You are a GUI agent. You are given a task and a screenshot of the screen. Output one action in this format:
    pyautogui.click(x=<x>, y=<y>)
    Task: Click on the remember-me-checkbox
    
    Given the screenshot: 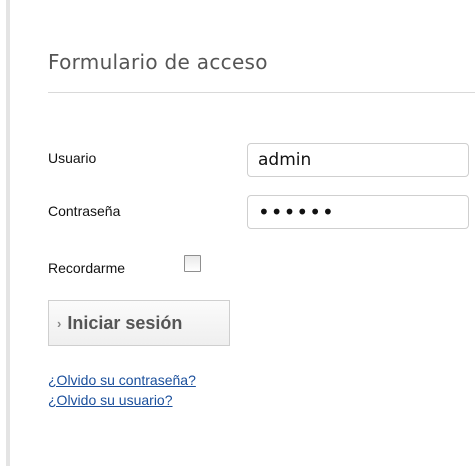 What is the action you would take?
    pyautogui.click(x=192, y=263)
    